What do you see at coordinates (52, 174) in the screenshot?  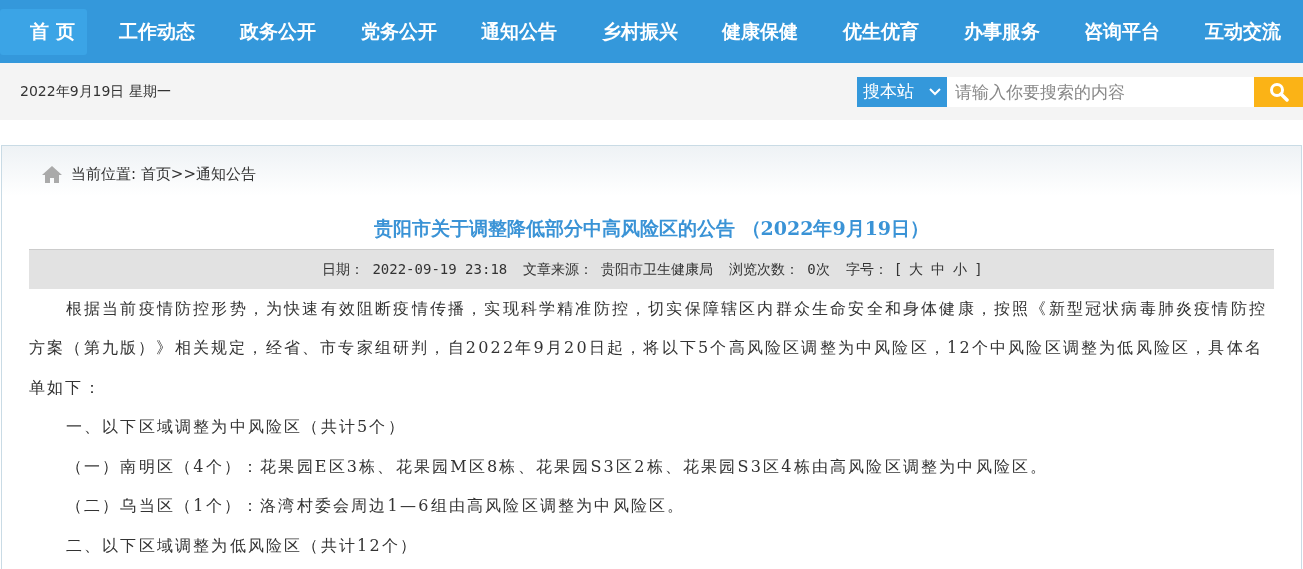 I see `home-icon` at bounding box center [52, 174].